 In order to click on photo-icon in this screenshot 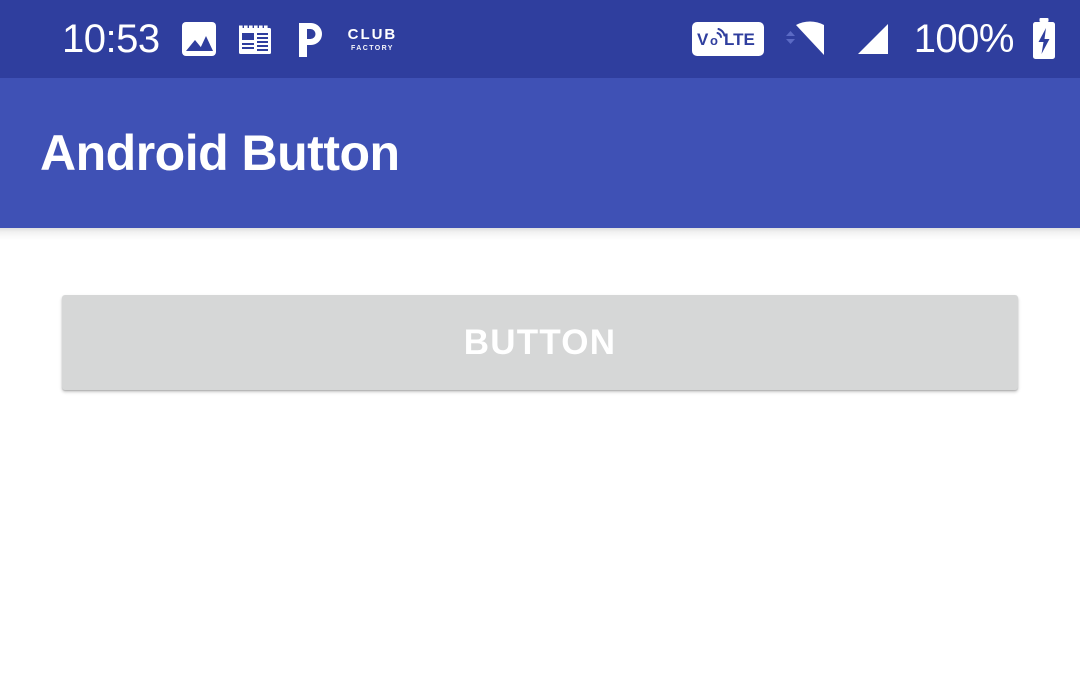, I will do `click(198, 39)`.